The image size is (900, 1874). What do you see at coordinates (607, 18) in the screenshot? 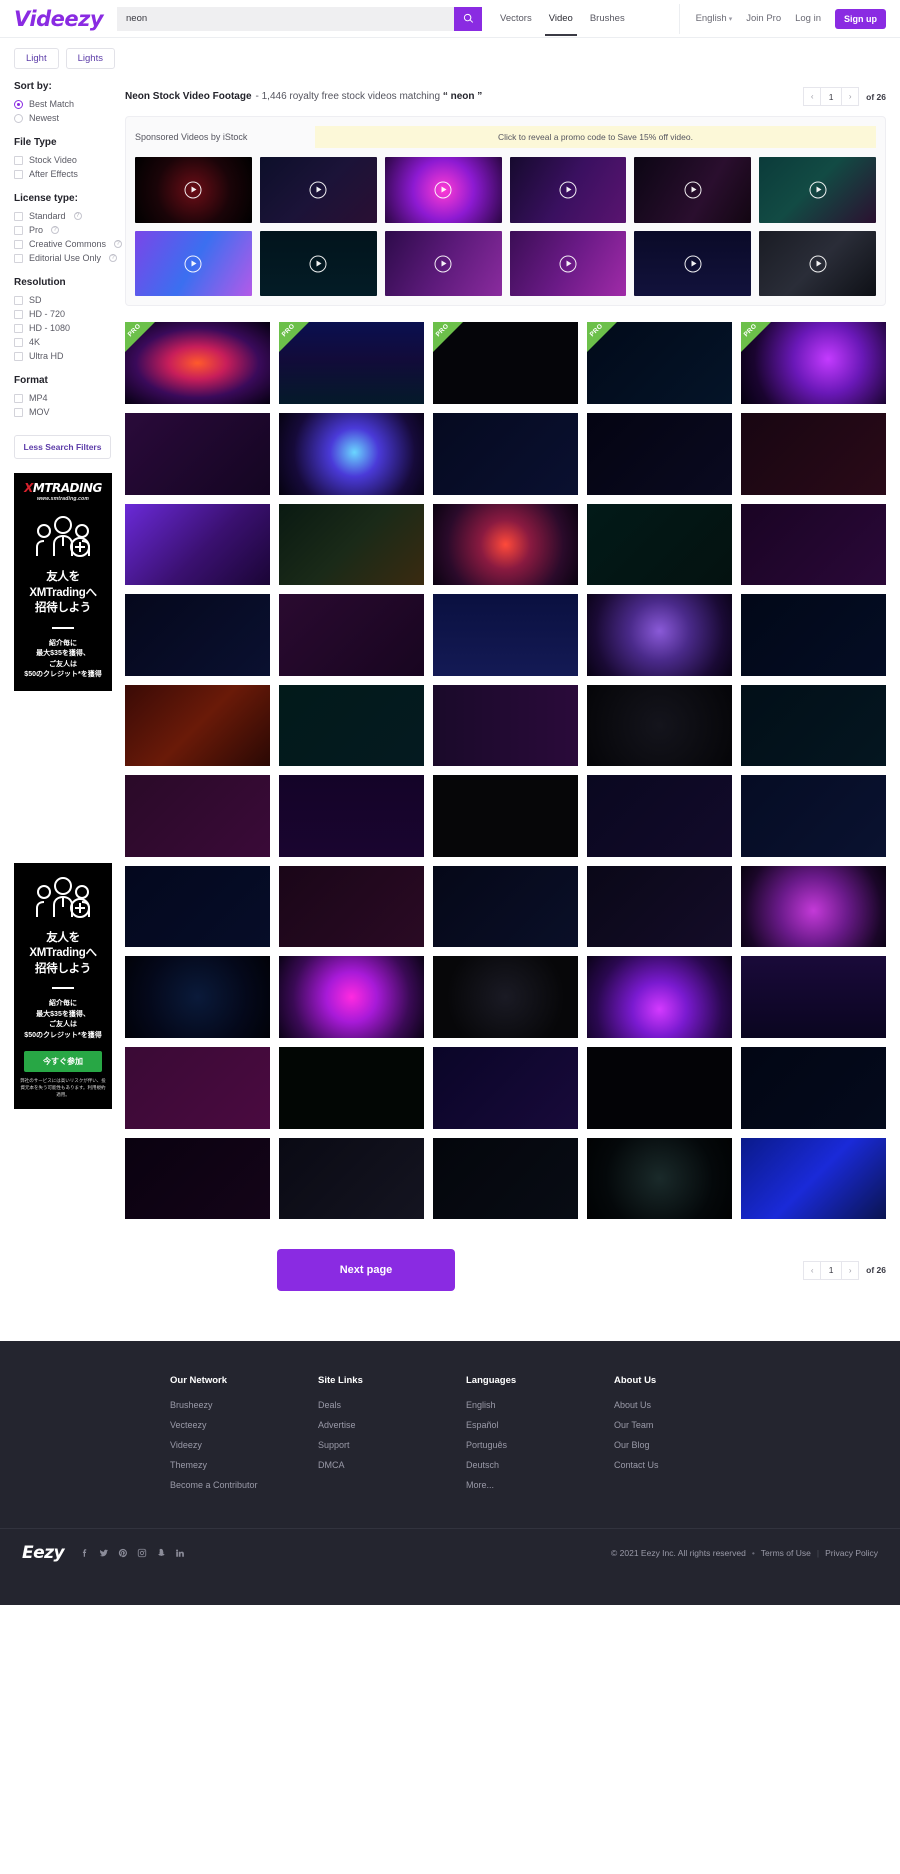
I see `nav-brushes: Brushes` at bounding box center [607, 18].